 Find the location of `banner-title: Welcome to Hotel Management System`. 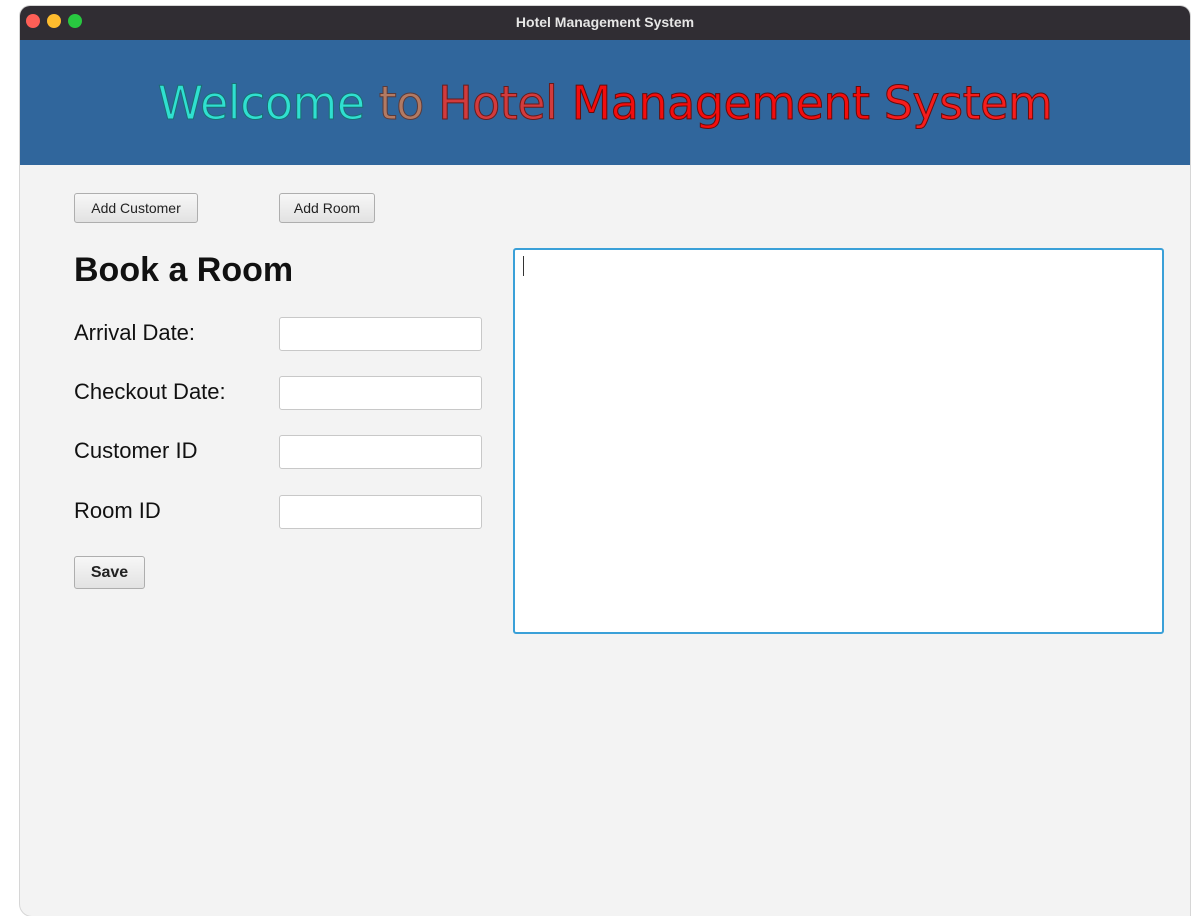

banner-title: Welcome to Hotel Management System is located at coordinates (605, 103).